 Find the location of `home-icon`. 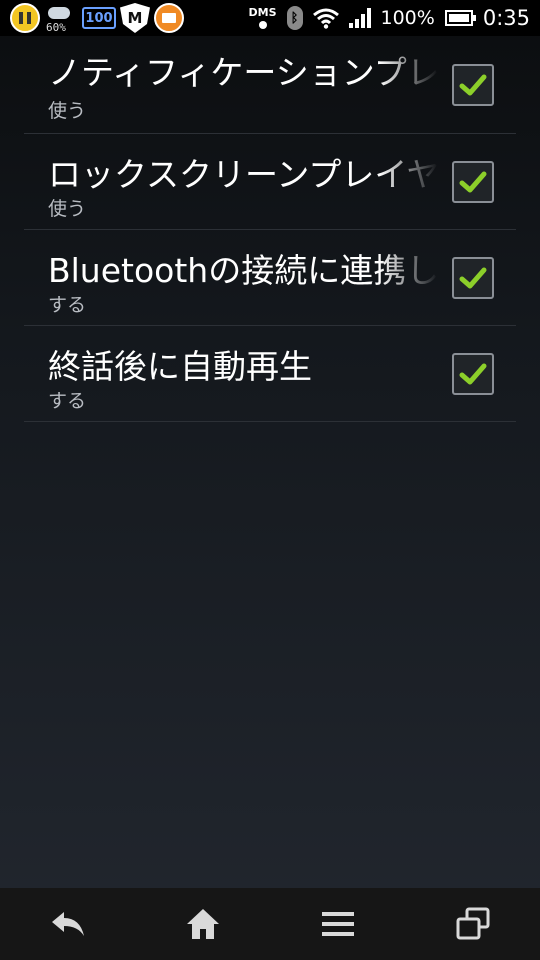

home-icon is located at coordinates (202, 924).